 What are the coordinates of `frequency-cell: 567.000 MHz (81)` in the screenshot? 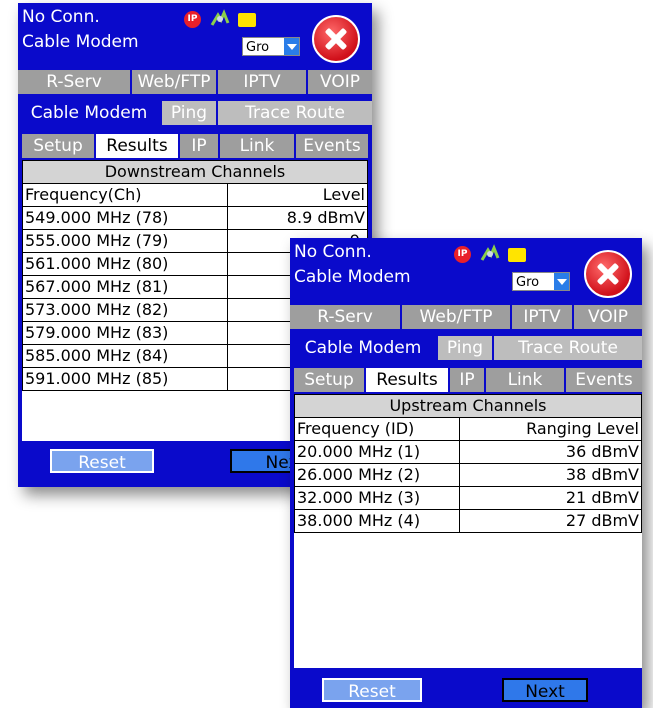 It's located at (125, 287).